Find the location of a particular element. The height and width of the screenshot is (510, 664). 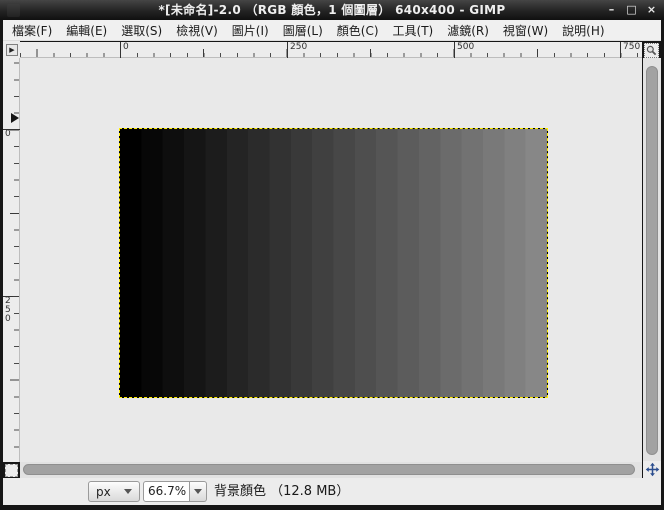

menu-edit: 編輯(E) is located at coordinates (86, 30).